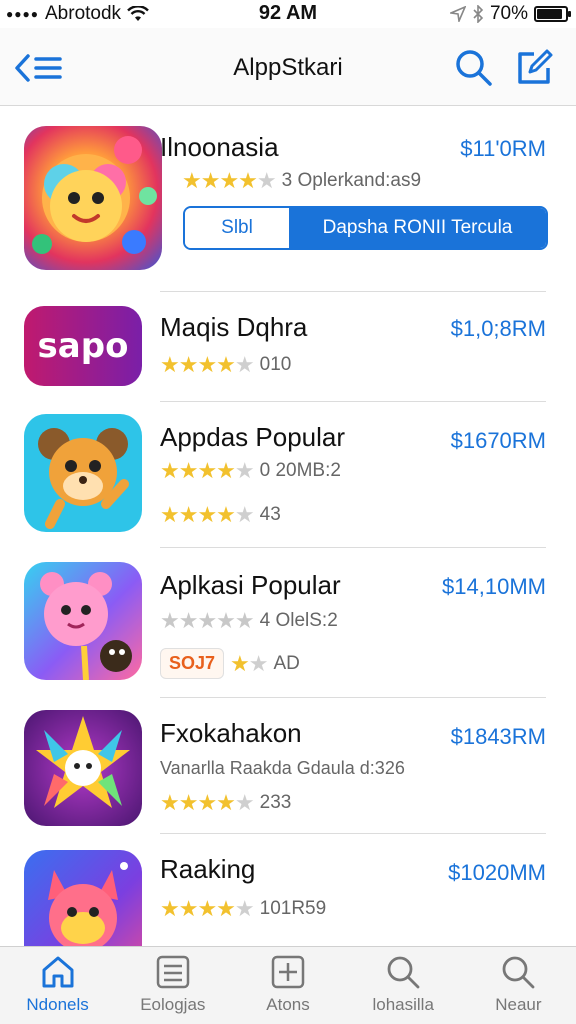  What do you see at coordinates (83, 768) in the screenshot?
I see `star-badge-icon` at bounding box center [83, 768].